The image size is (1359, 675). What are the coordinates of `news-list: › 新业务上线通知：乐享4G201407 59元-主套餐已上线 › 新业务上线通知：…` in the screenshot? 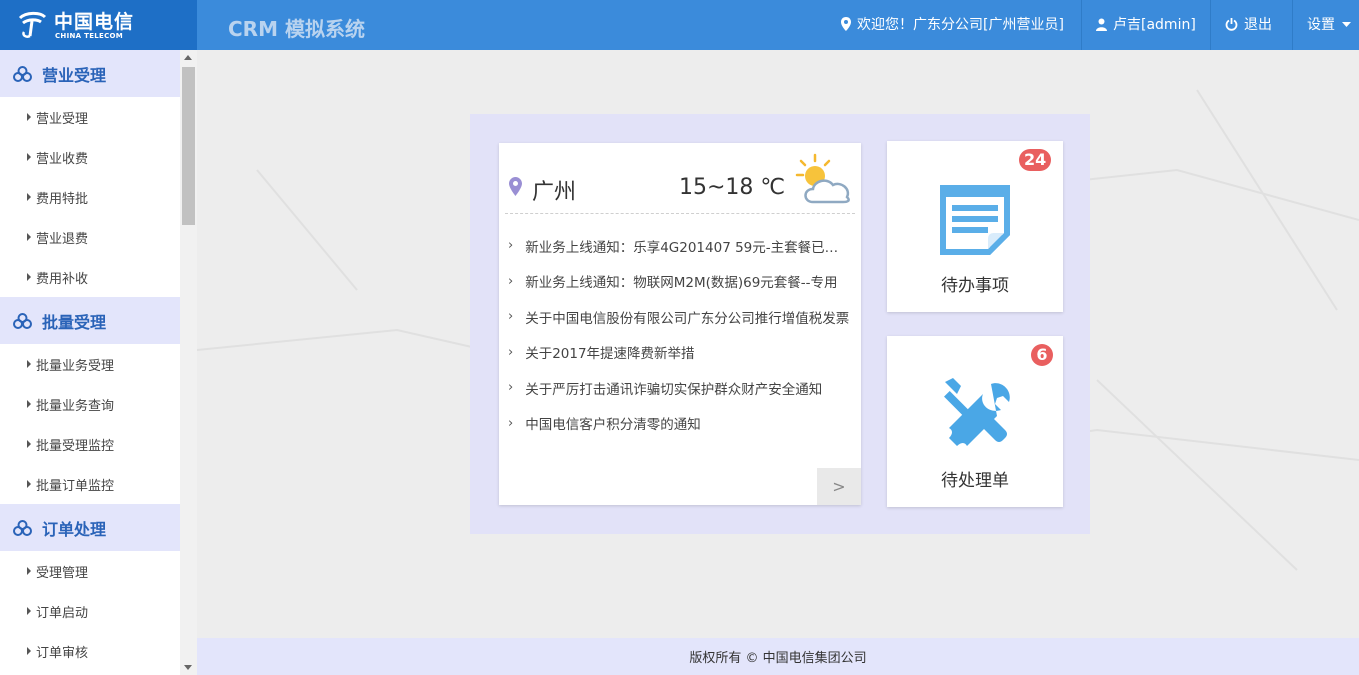 It's located at (680, 334).